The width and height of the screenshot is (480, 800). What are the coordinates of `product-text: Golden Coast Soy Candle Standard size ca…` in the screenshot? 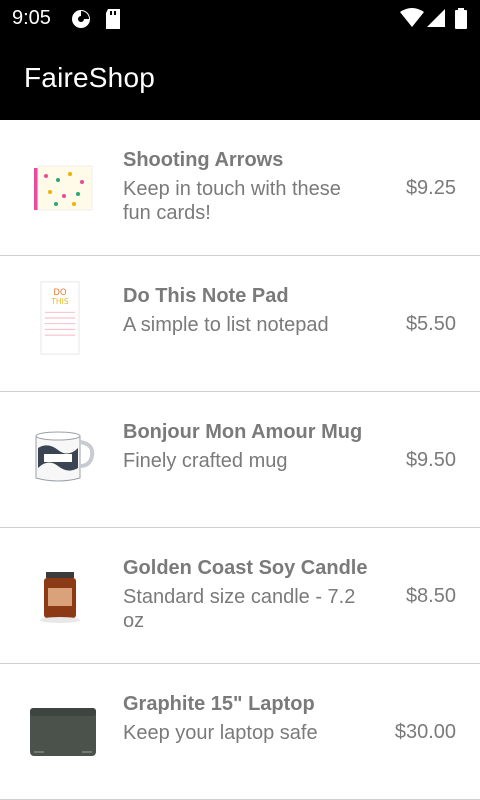 It's located at (248, 594).